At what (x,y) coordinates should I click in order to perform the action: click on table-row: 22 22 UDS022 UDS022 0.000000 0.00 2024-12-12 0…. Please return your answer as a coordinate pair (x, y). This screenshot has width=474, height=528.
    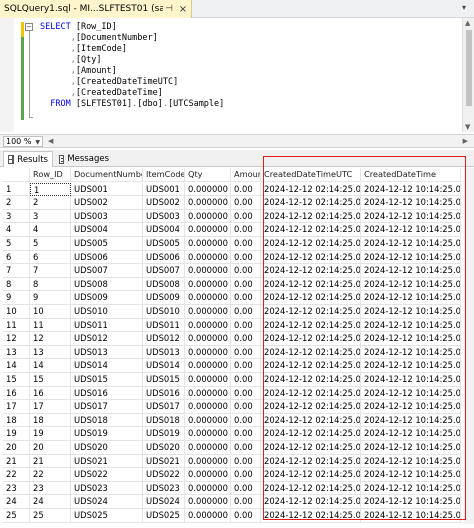
    Looking at the image, I should click on (232, 475).